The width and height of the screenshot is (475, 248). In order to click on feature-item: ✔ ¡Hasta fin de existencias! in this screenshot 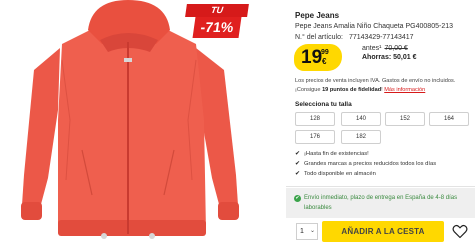, I will do `click(332, 153)`.